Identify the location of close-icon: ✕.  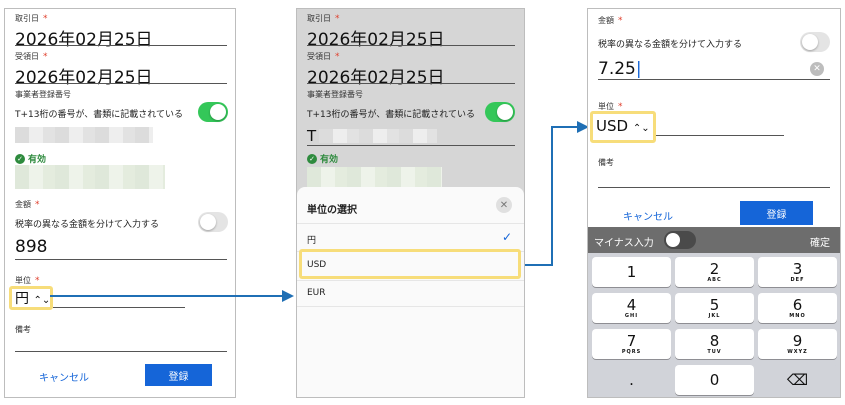
(504, 205).